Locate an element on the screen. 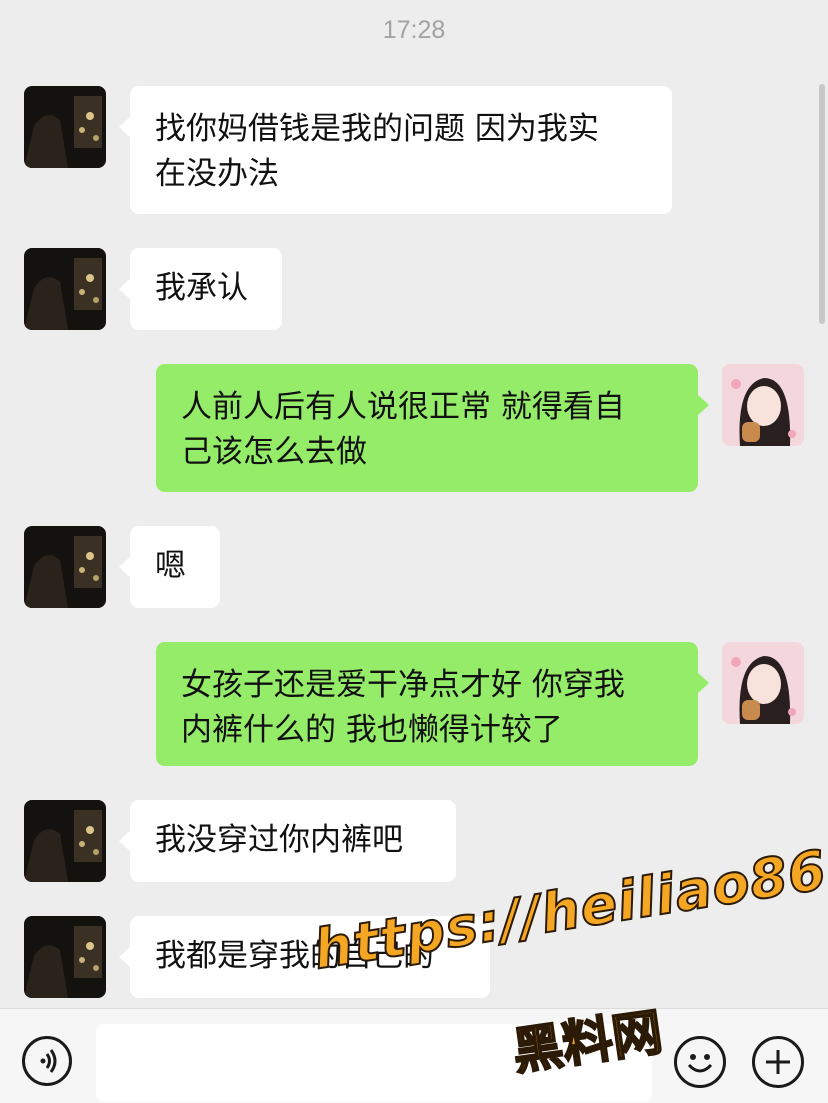 The height and width of the screenshot is (1103, 828). message-bubble-incoming: 我没穿过你内裤吧 is located at coordinates (287, 841).